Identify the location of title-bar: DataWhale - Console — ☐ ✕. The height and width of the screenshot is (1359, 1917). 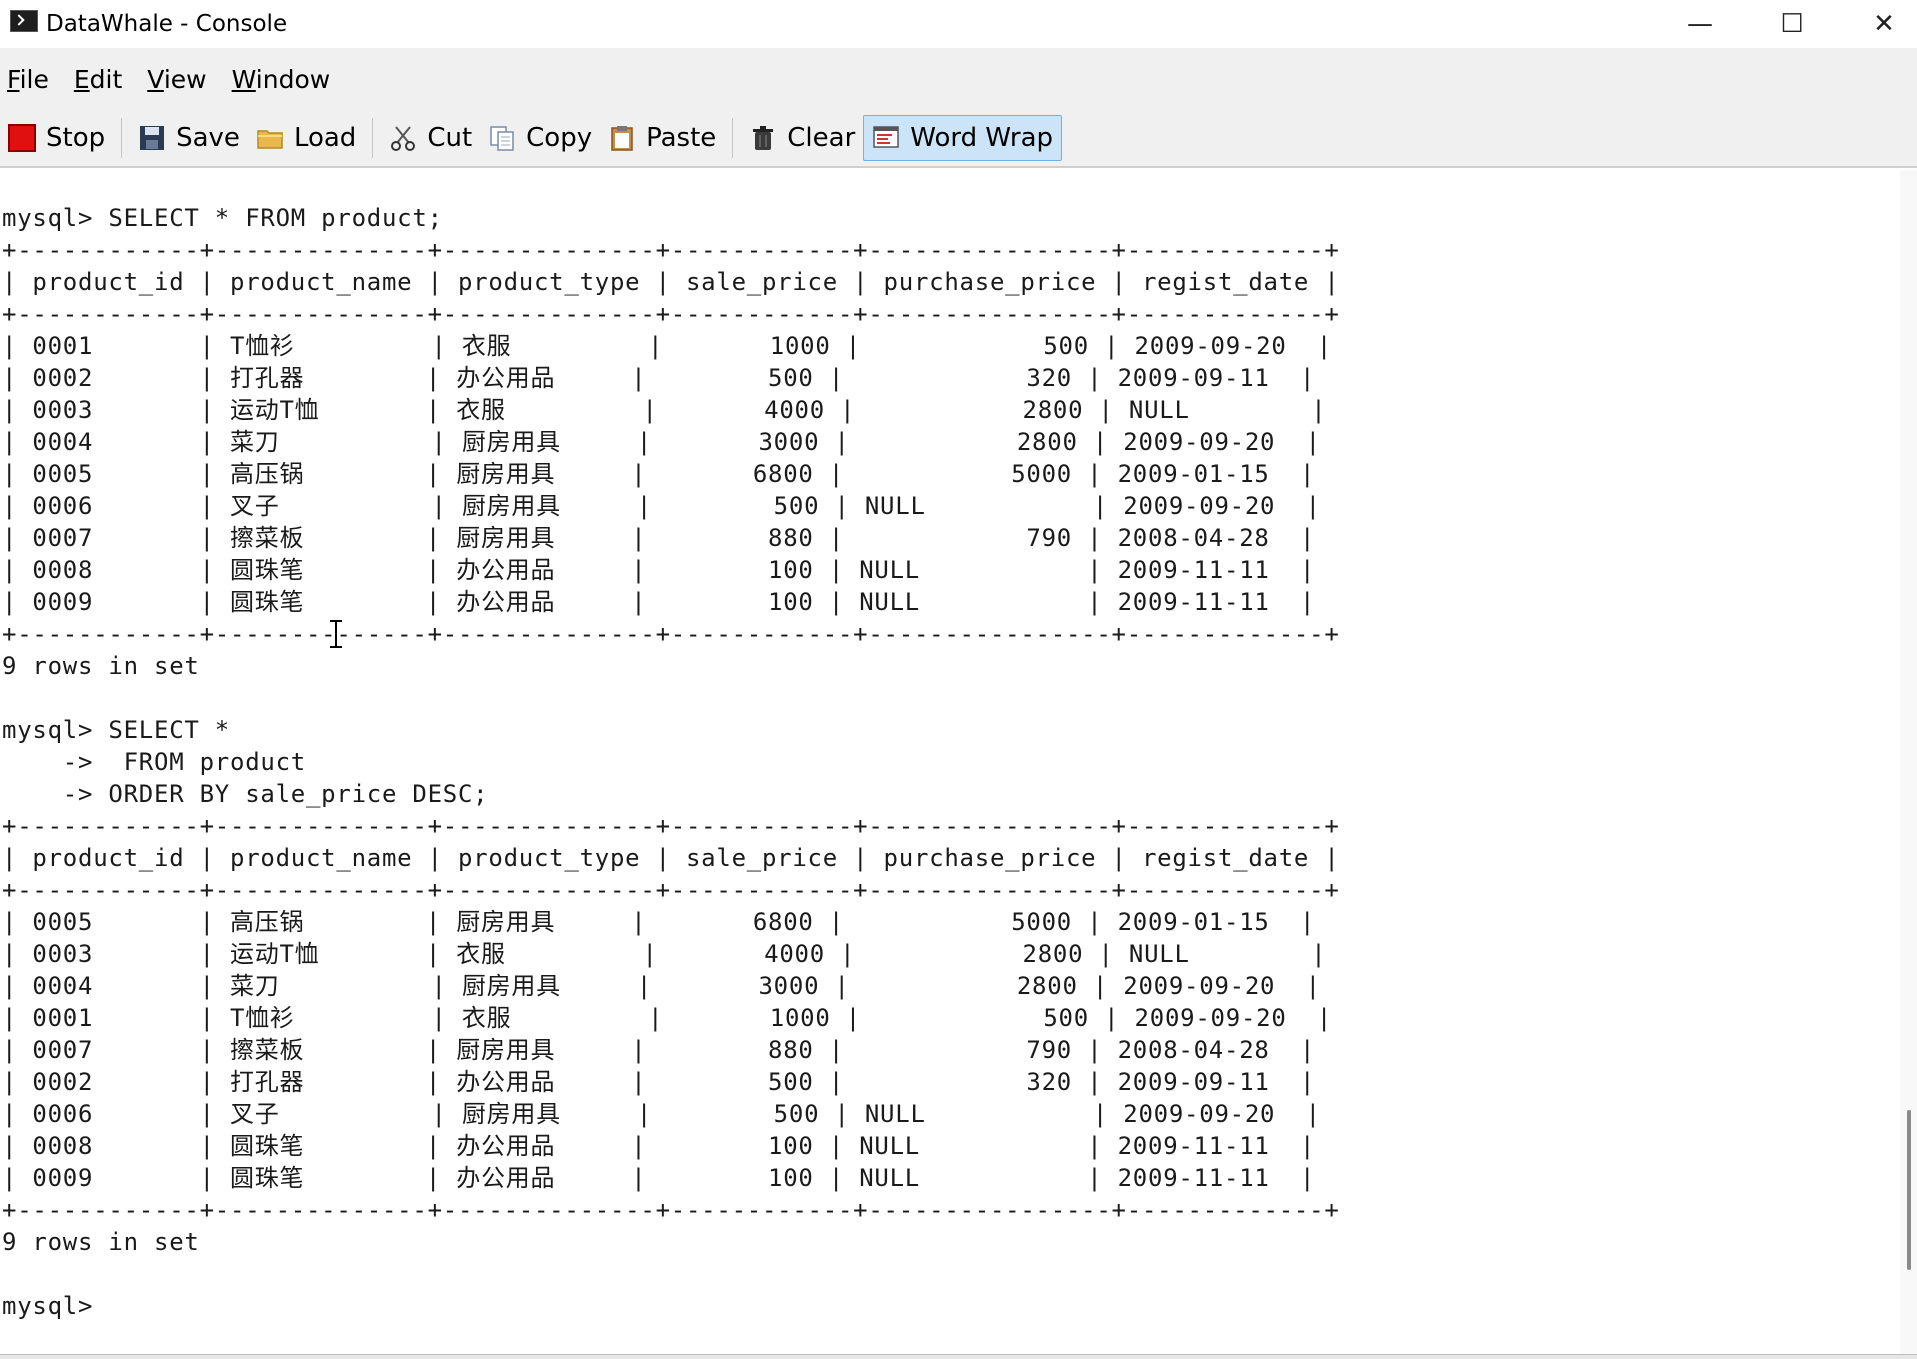
(958, 24).